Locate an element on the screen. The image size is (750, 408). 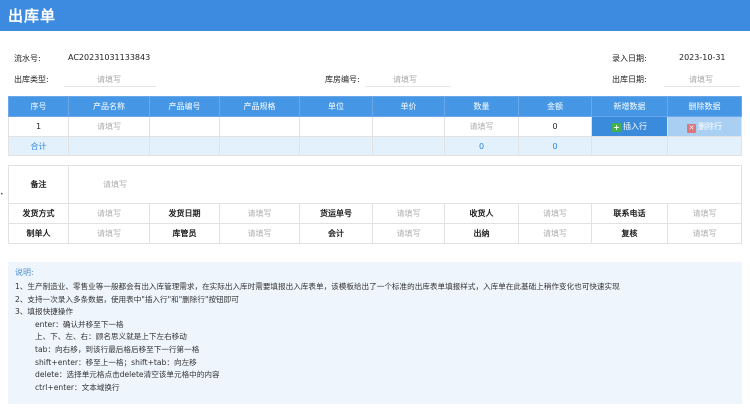
waybill-label: 货运单号 is located at coordinates (336, 213).